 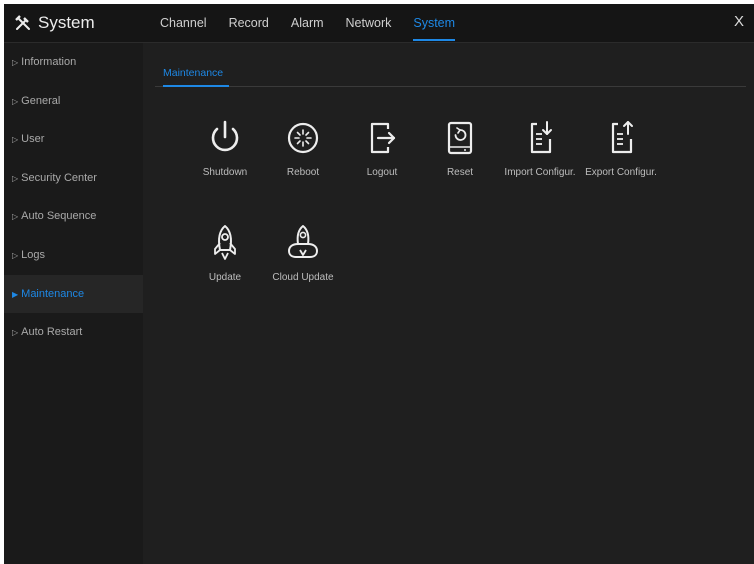 I want to click on app-title-text: System, so click(x=66, y=22).